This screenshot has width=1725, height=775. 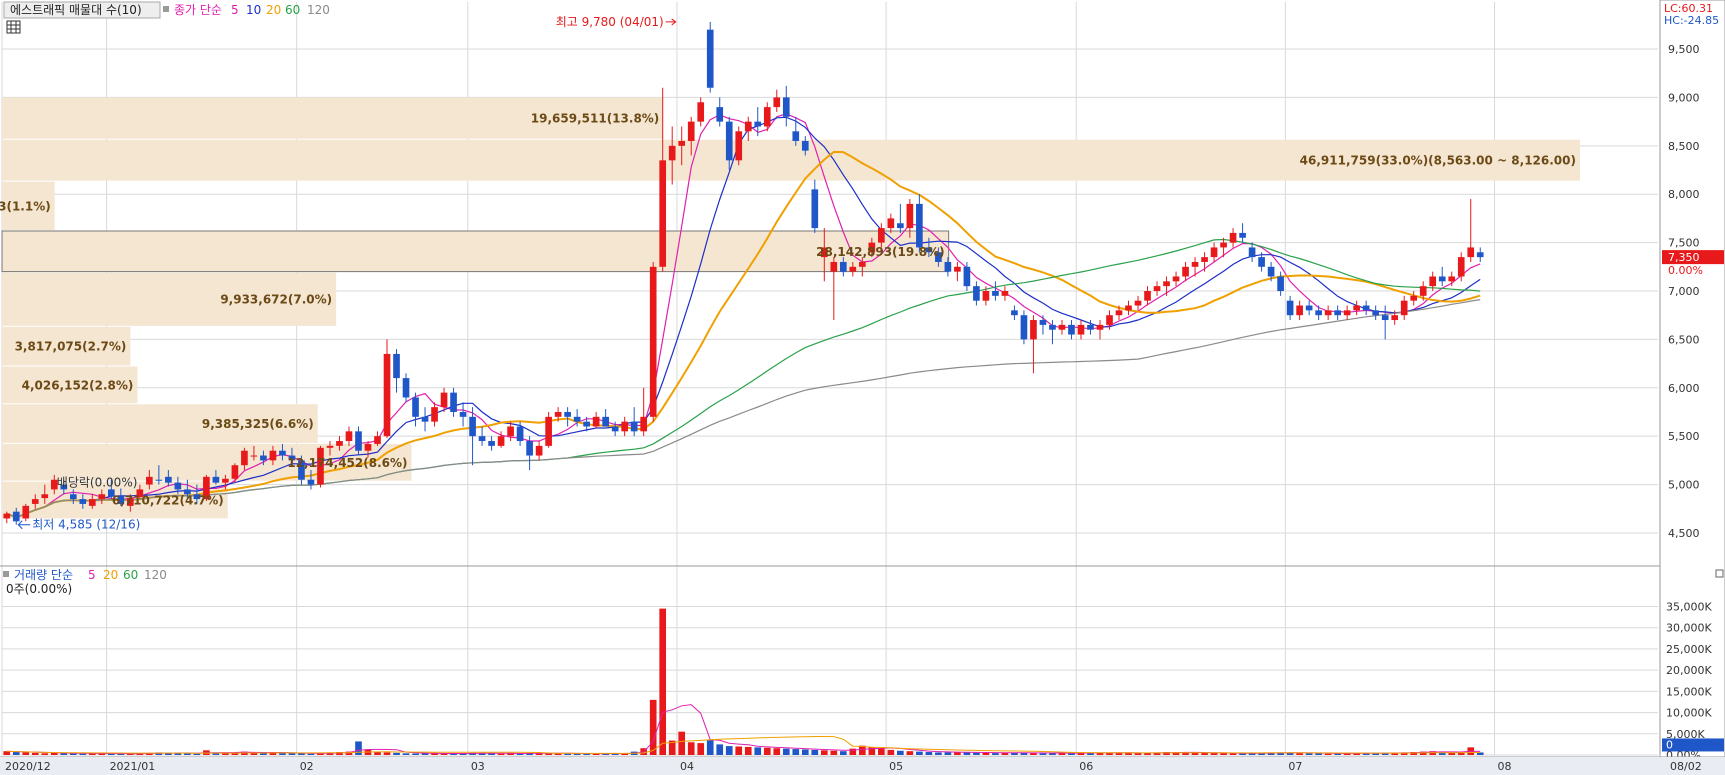 What do you see at coordinates (43, 575) in the screenshot?
I see `legend-volume-label: 거래량 단순` at bounding box center [43, 575].